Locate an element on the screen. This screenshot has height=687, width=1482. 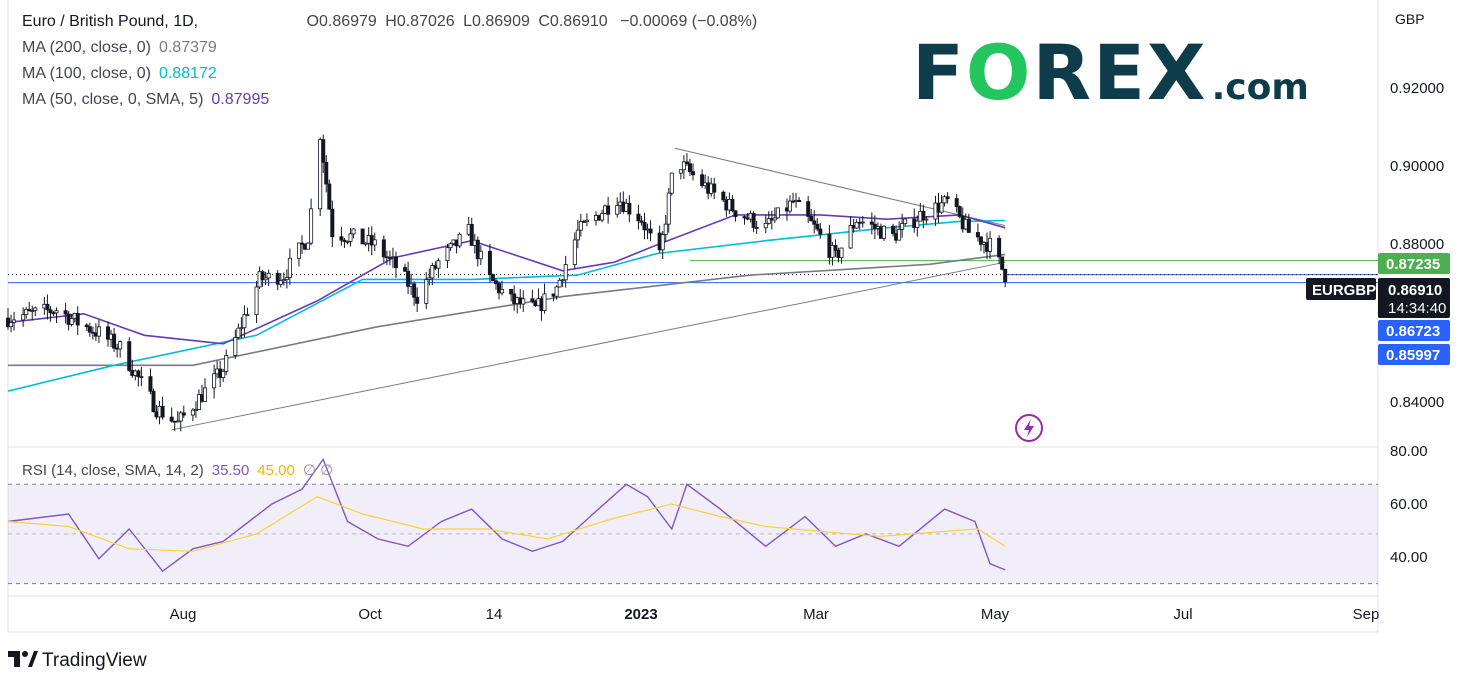
tradingview-logo-icon is located at coordinates (23, 659).